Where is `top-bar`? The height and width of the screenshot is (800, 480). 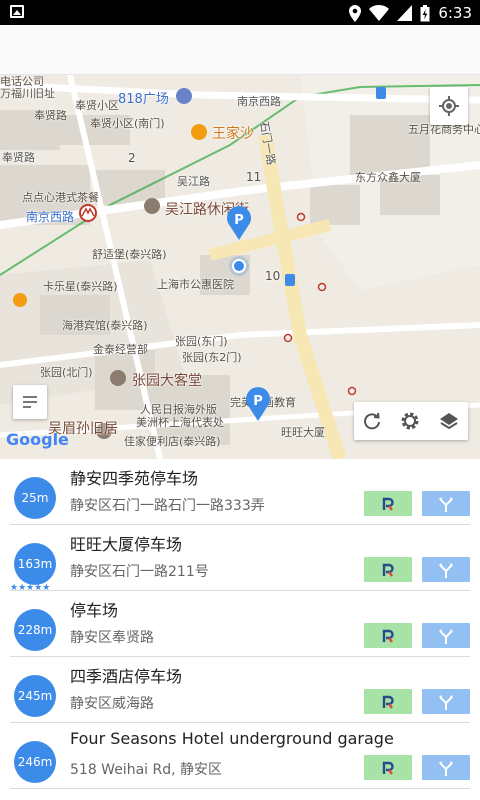 top-bar is located at coordinates (240, 50).